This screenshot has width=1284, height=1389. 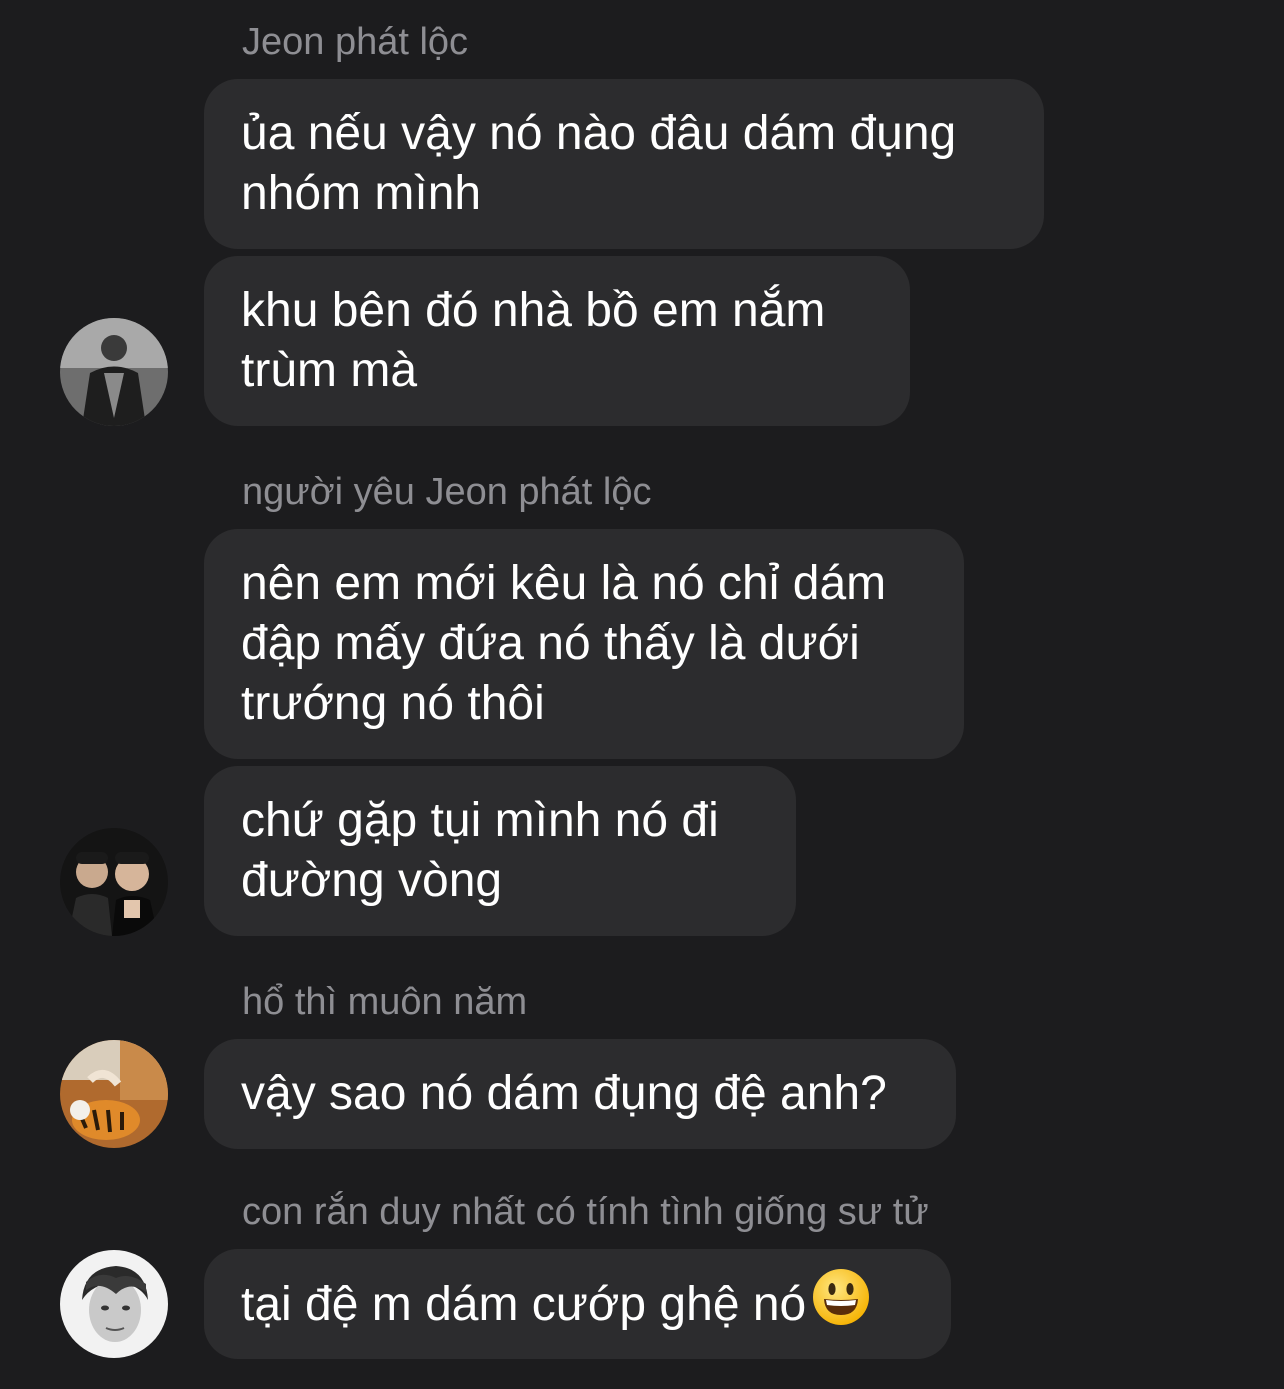 I want to click on message-bubble: tại đệ m dám cướp ghệ nó, so click(x=577, y=1304).